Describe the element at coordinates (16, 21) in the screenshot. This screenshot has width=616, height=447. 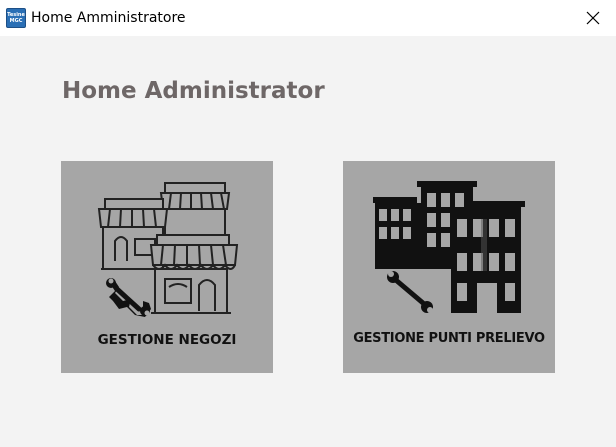
I see `app-icon-text-bottom: MGC` at that location.